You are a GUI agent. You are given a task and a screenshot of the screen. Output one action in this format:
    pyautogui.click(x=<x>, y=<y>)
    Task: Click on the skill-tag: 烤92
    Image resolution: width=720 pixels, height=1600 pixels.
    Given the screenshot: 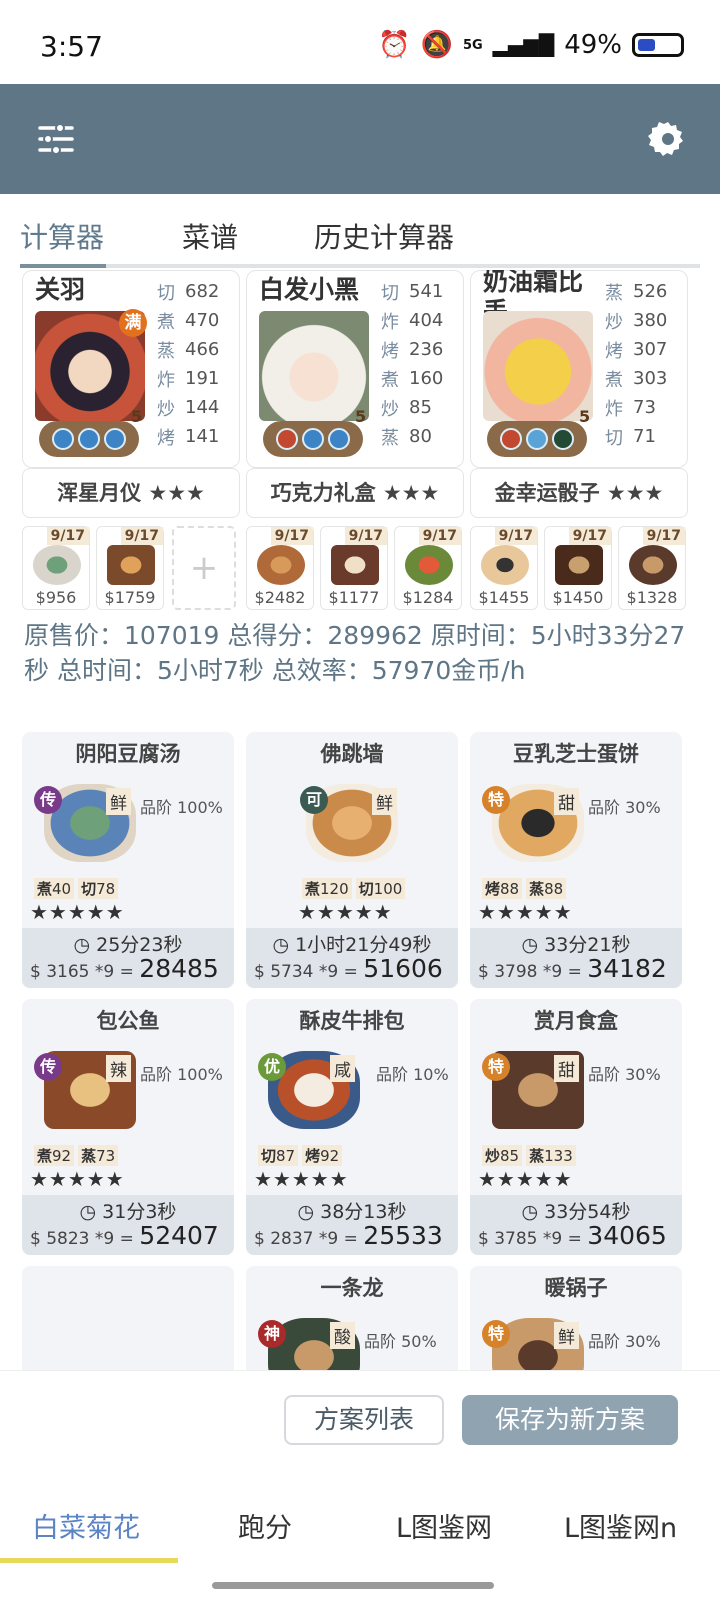 What is the action you would take?
    pyautogui.click(x=322, y=1155)
    